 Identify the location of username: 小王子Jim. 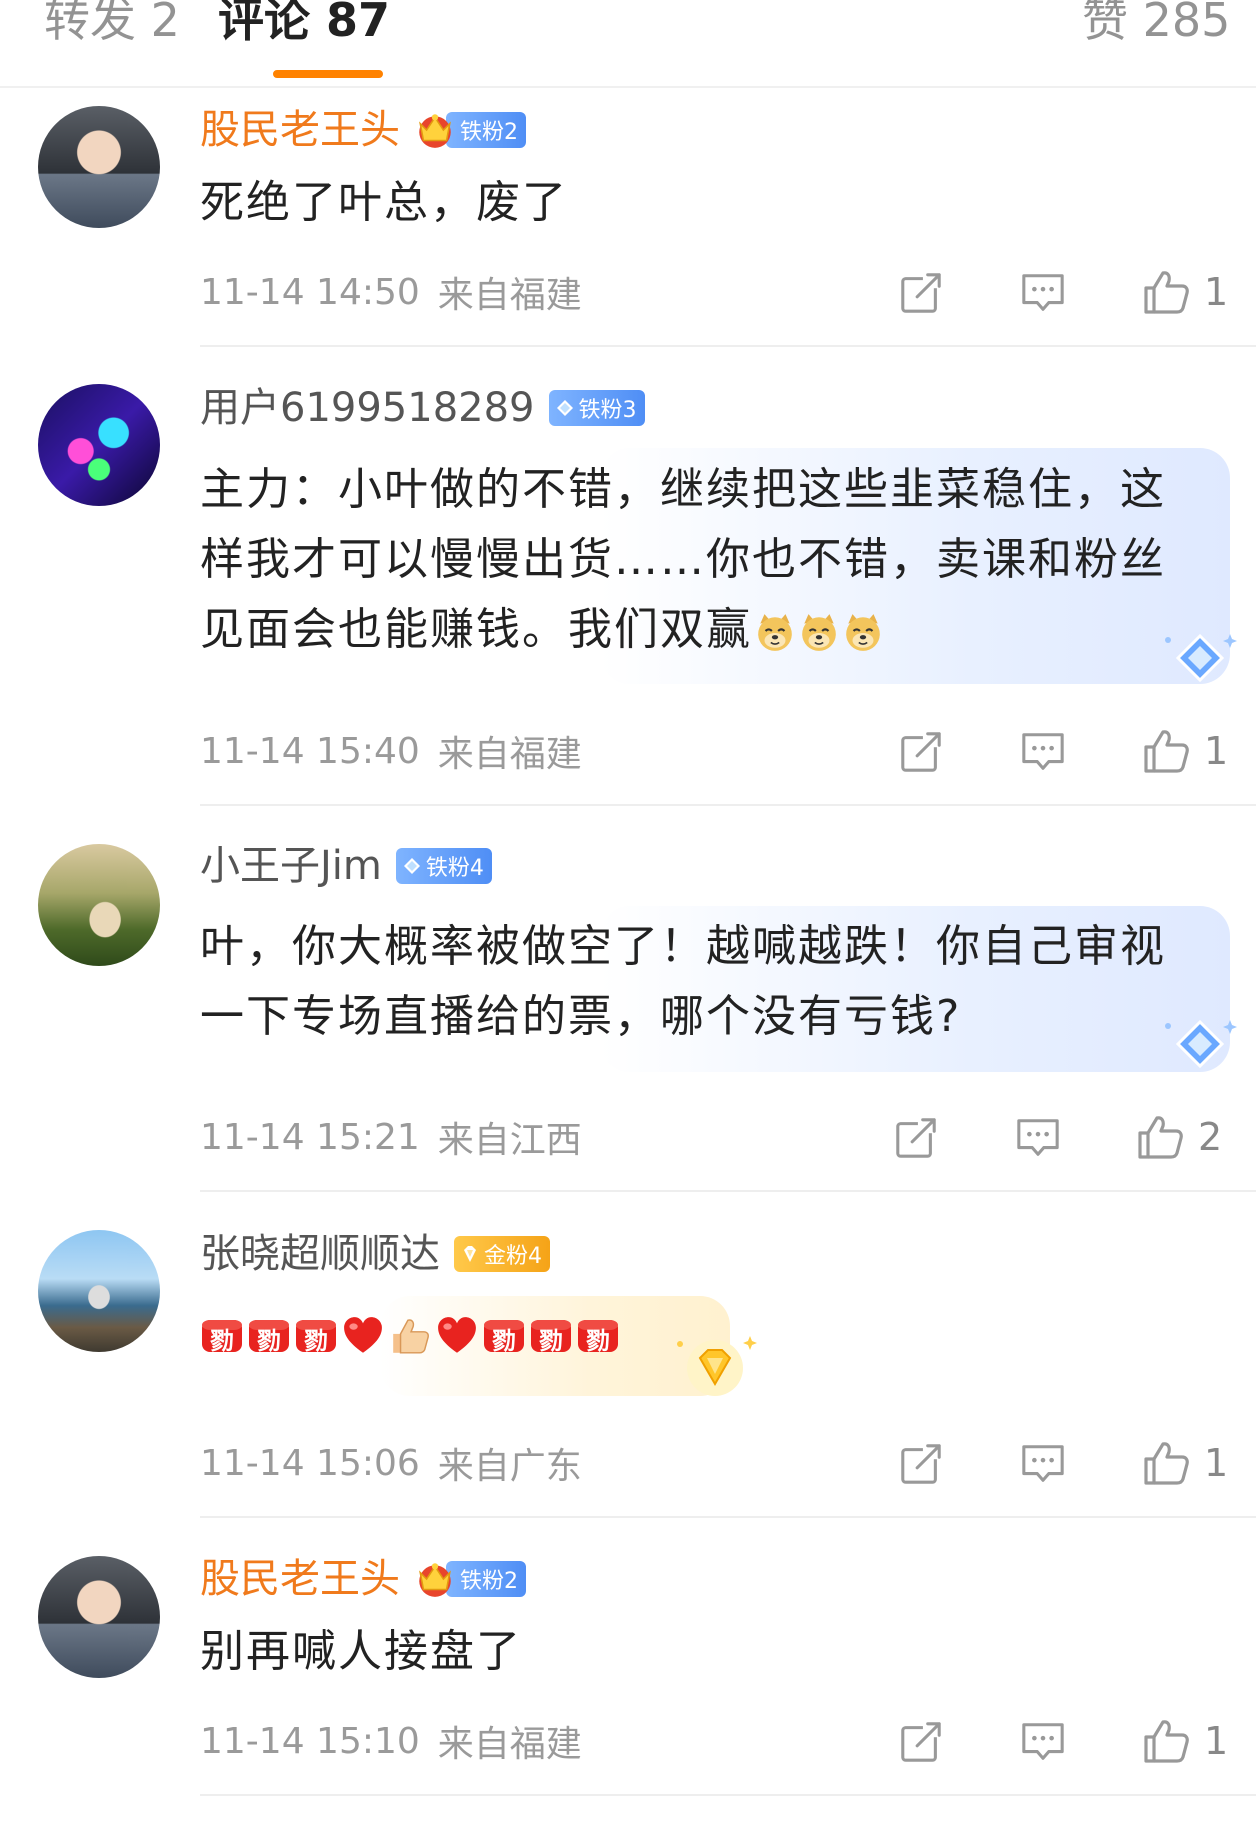
(291, 866).